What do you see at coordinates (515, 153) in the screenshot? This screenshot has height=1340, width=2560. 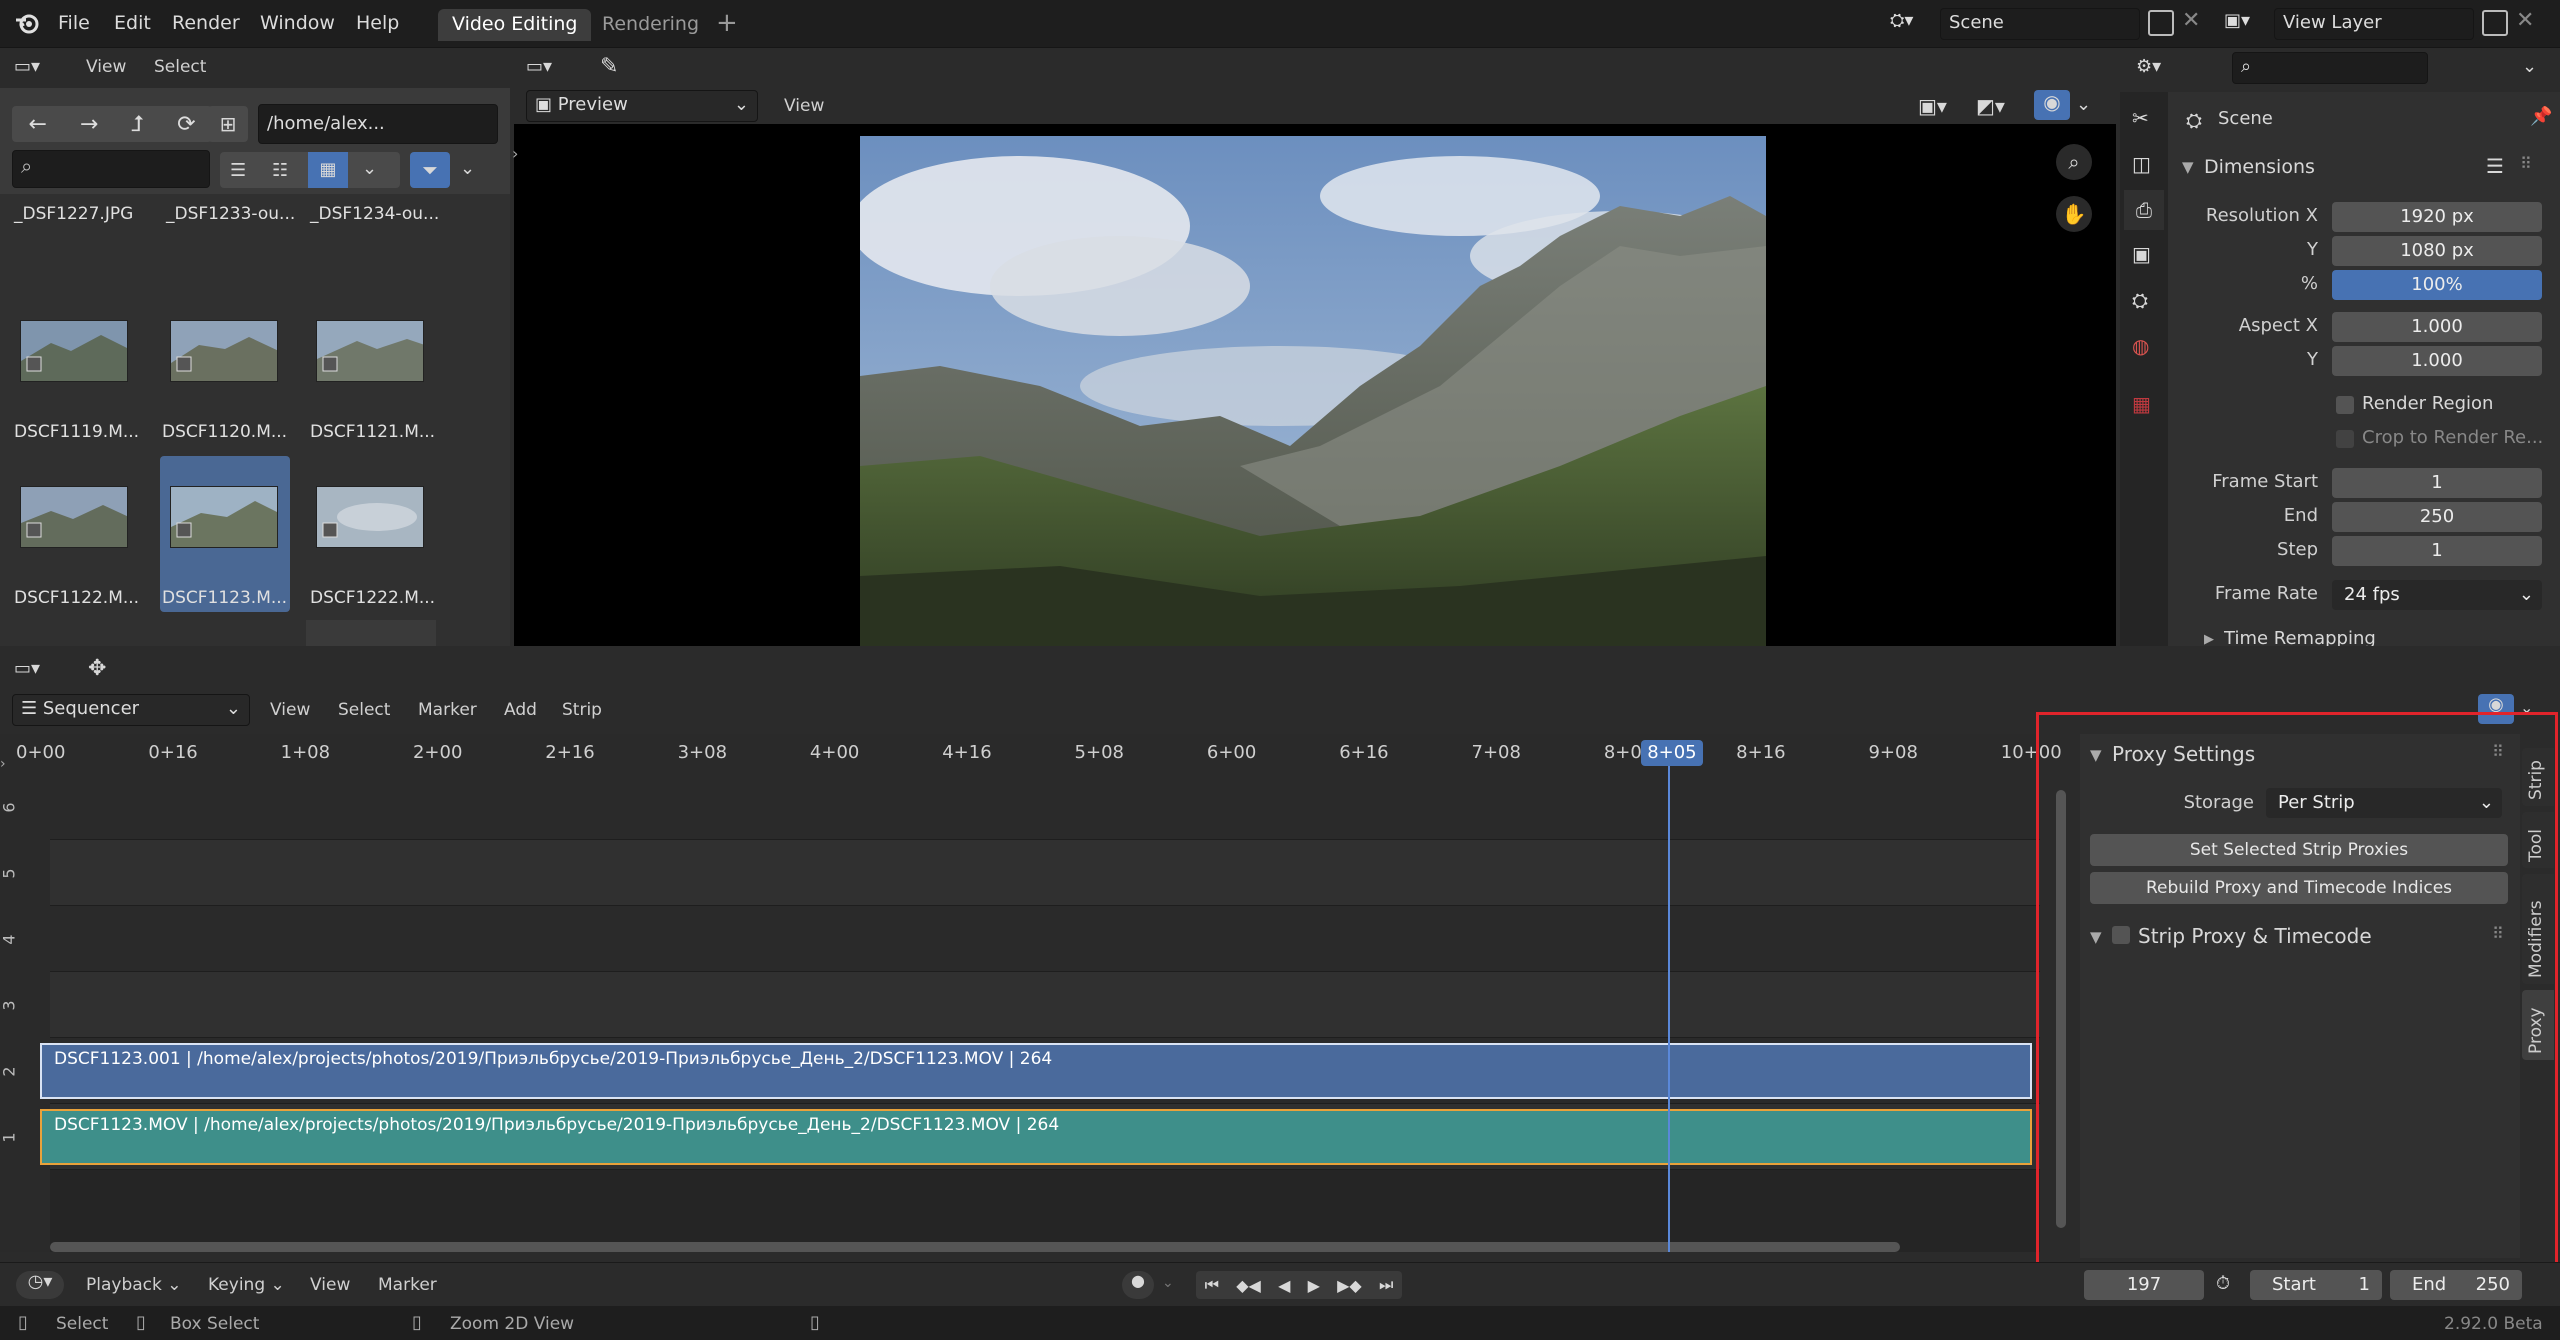 I see `sidebar-toggle-icon: ›` at bounding box center [515, 153].